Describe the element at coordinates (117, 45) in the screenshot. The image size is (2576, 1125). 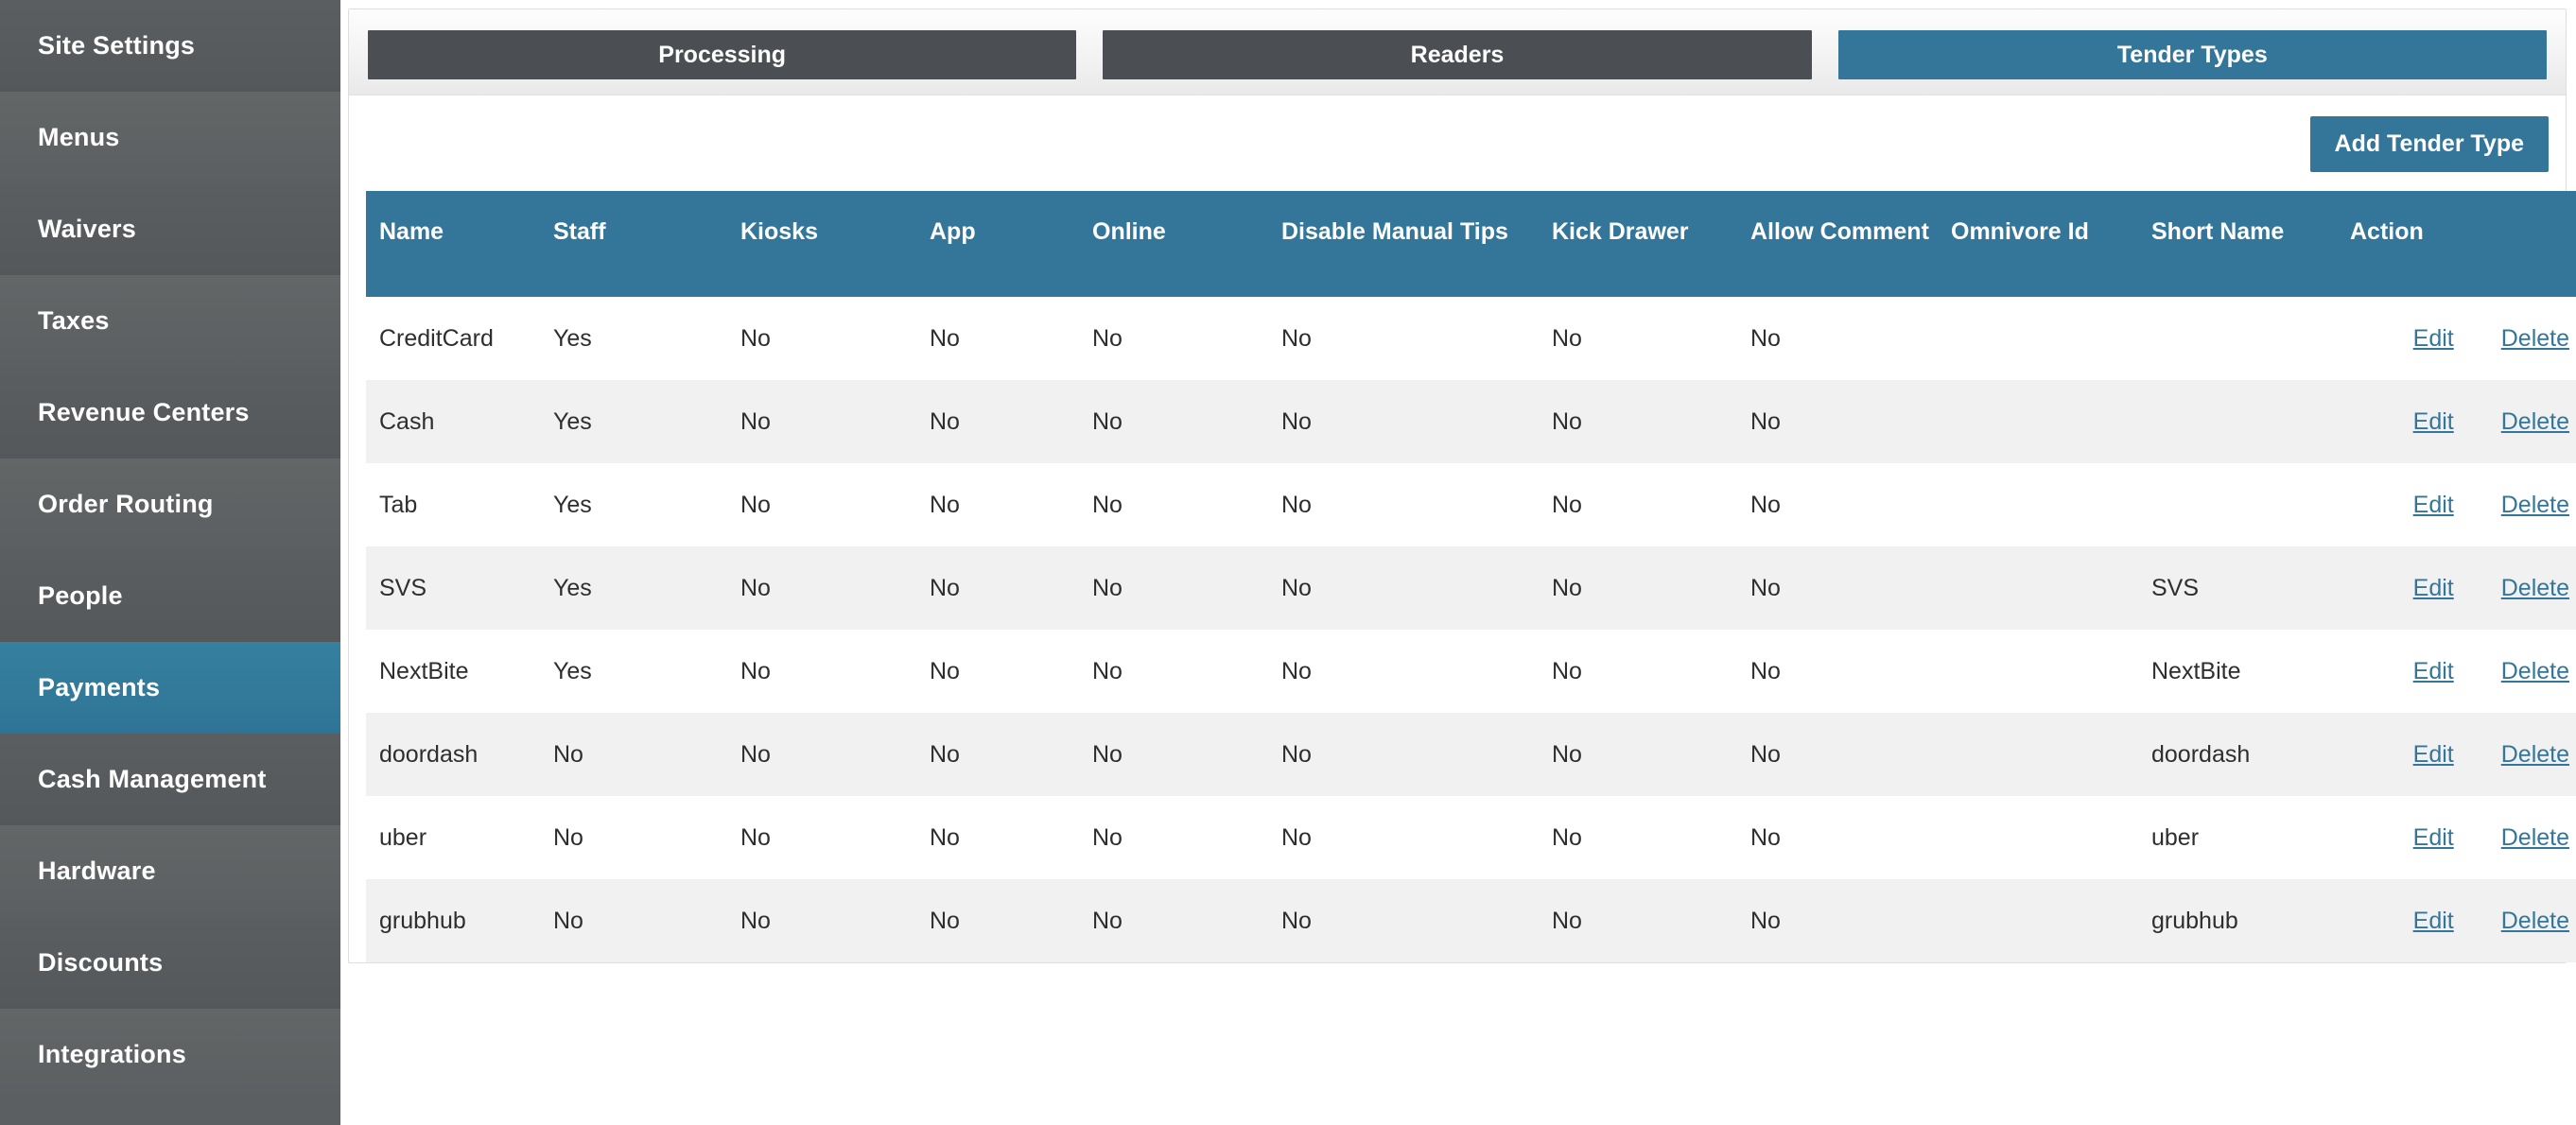
I see `sidebar-item-label: Site Settings` at that location.